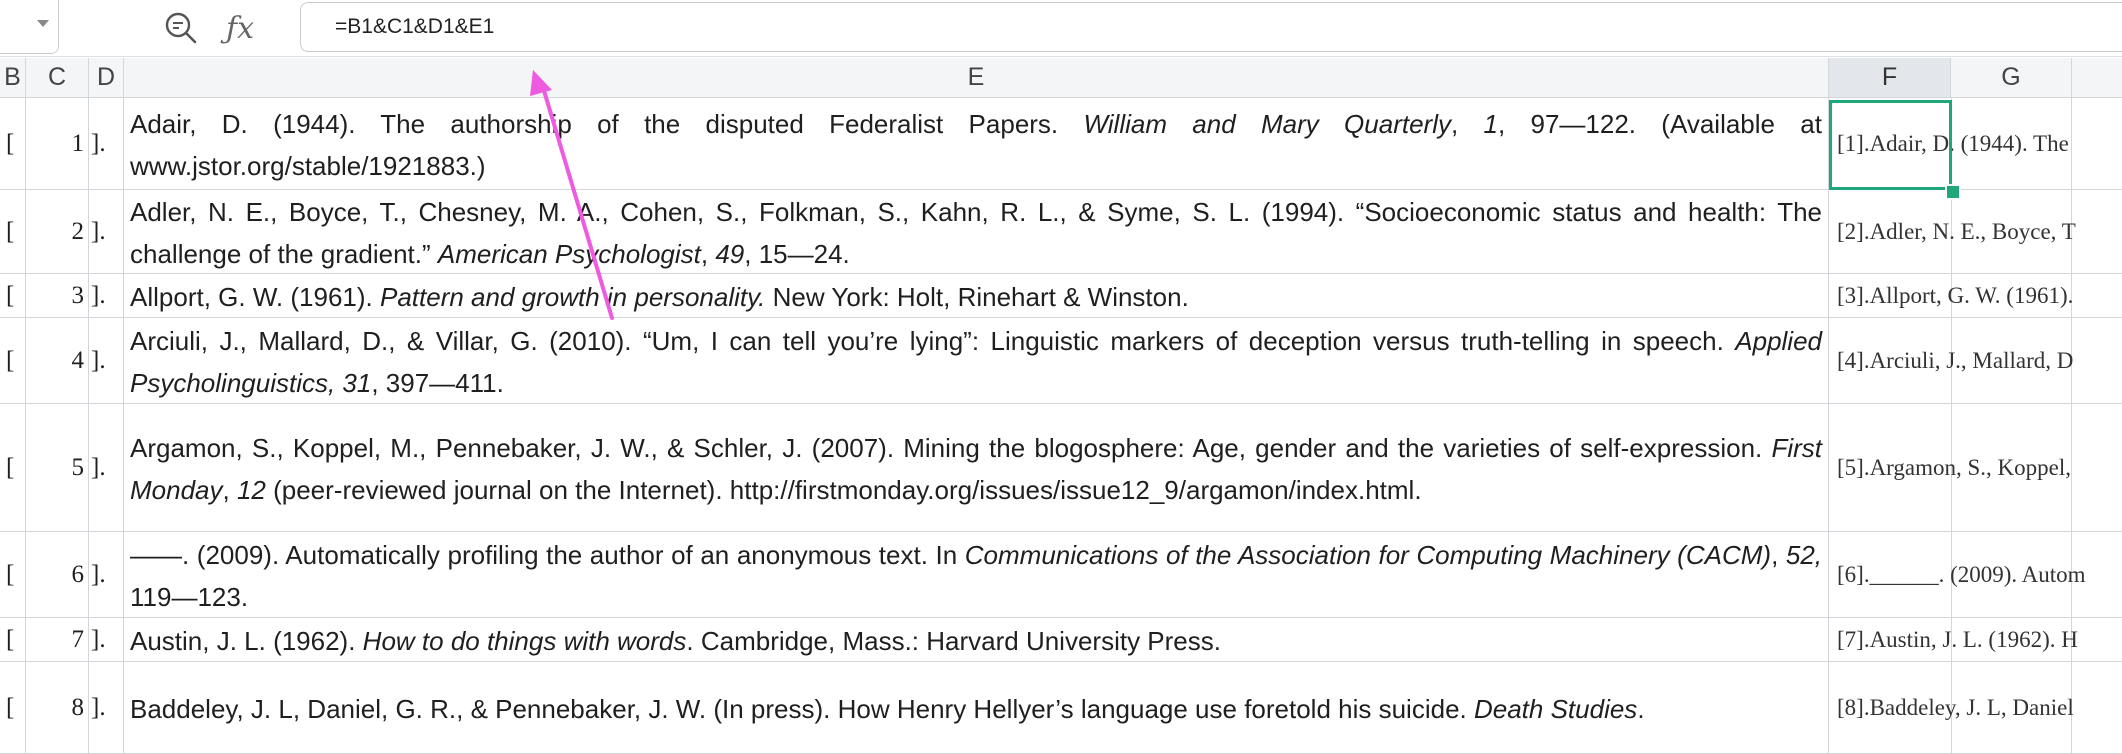 The image size is (2122, 754). What do you see at coordinates (1949, 143) in the screenshot?
I see `cell-f1: [1].Adair, D. (1944). The` at bounding box center [1949, 143].